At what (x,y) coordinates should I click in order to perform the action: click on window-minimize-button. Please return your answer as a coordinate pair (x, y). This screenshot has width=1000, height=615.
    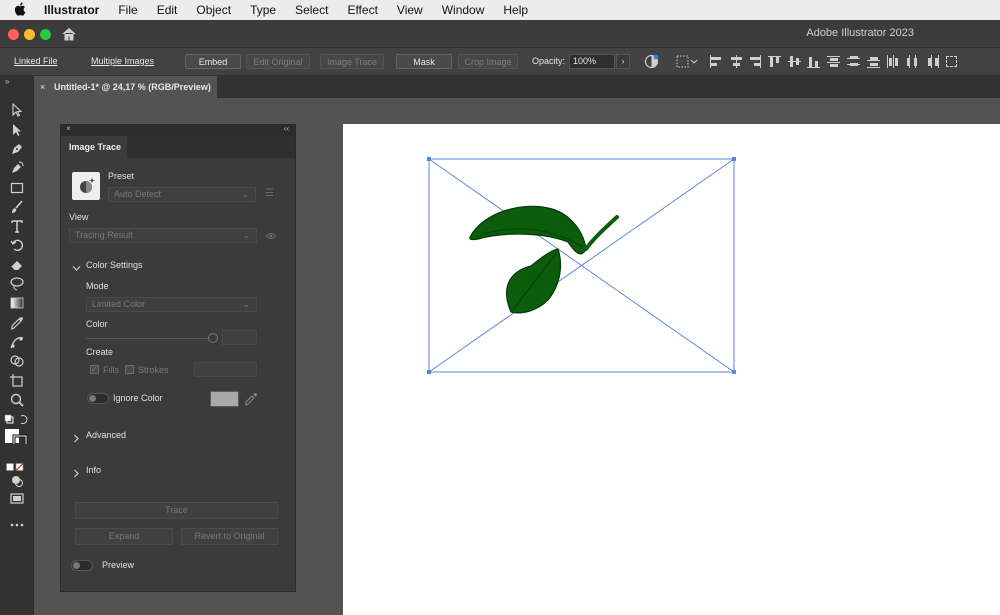
    Looking at the image, I should click on (29, 34).